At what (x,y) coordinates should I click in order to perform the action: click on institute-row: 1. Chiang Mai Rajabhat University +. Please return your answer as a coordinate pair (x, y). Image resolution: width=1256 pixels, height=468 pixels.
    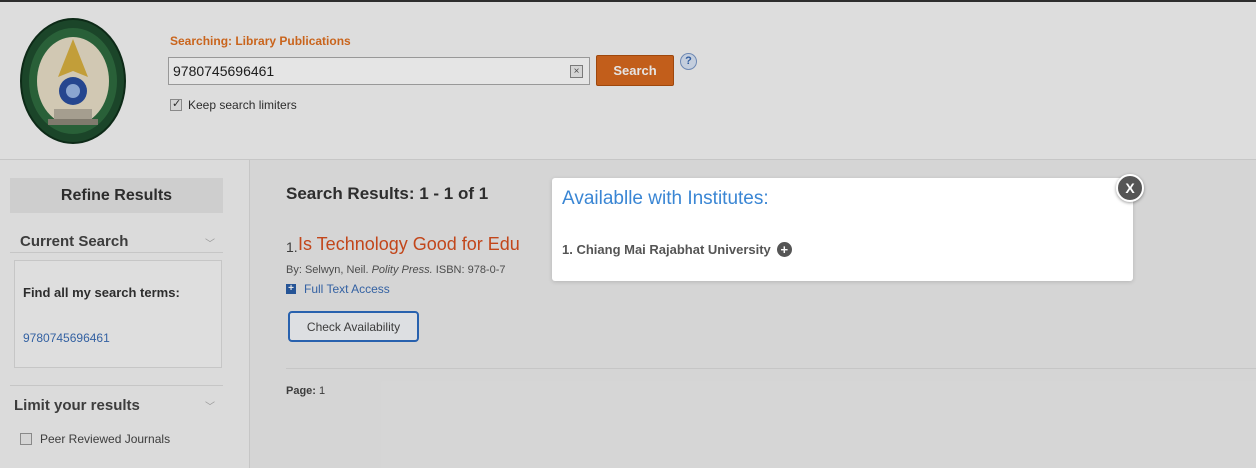
    Looking at the image, I should click on (677, 249).